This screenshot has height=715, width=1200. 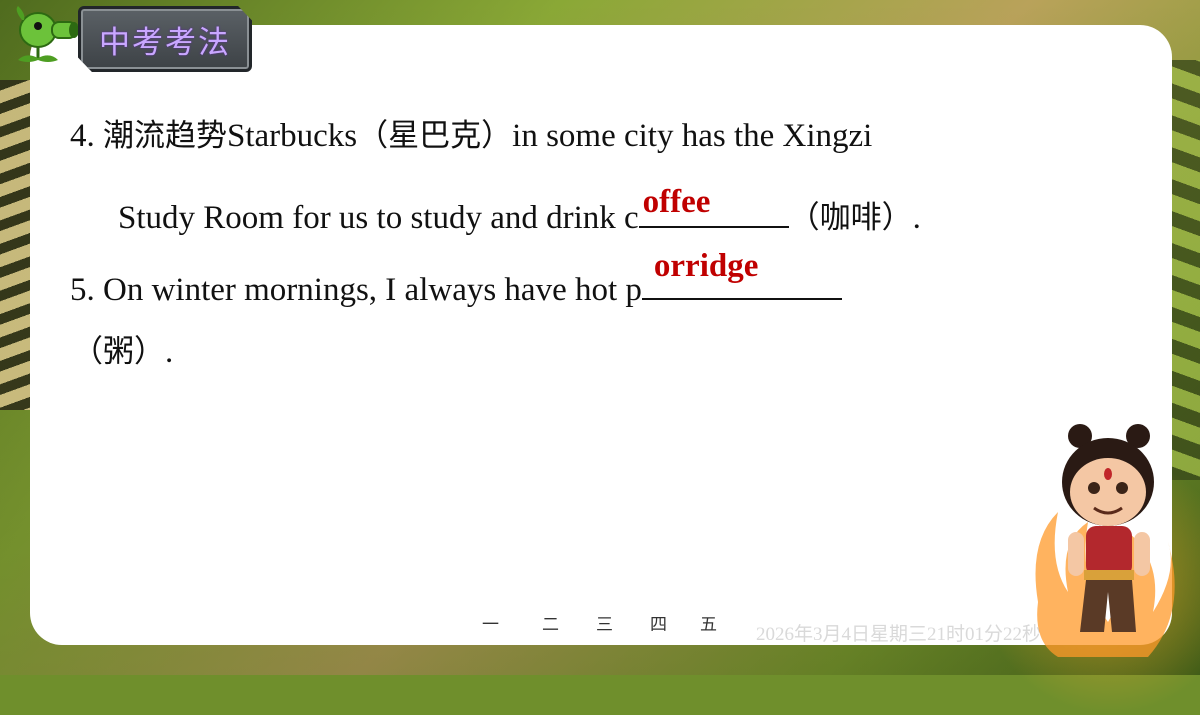 I want to click on question-4-text-b: in some city has the Xingzi, so click(x=692, y=136).